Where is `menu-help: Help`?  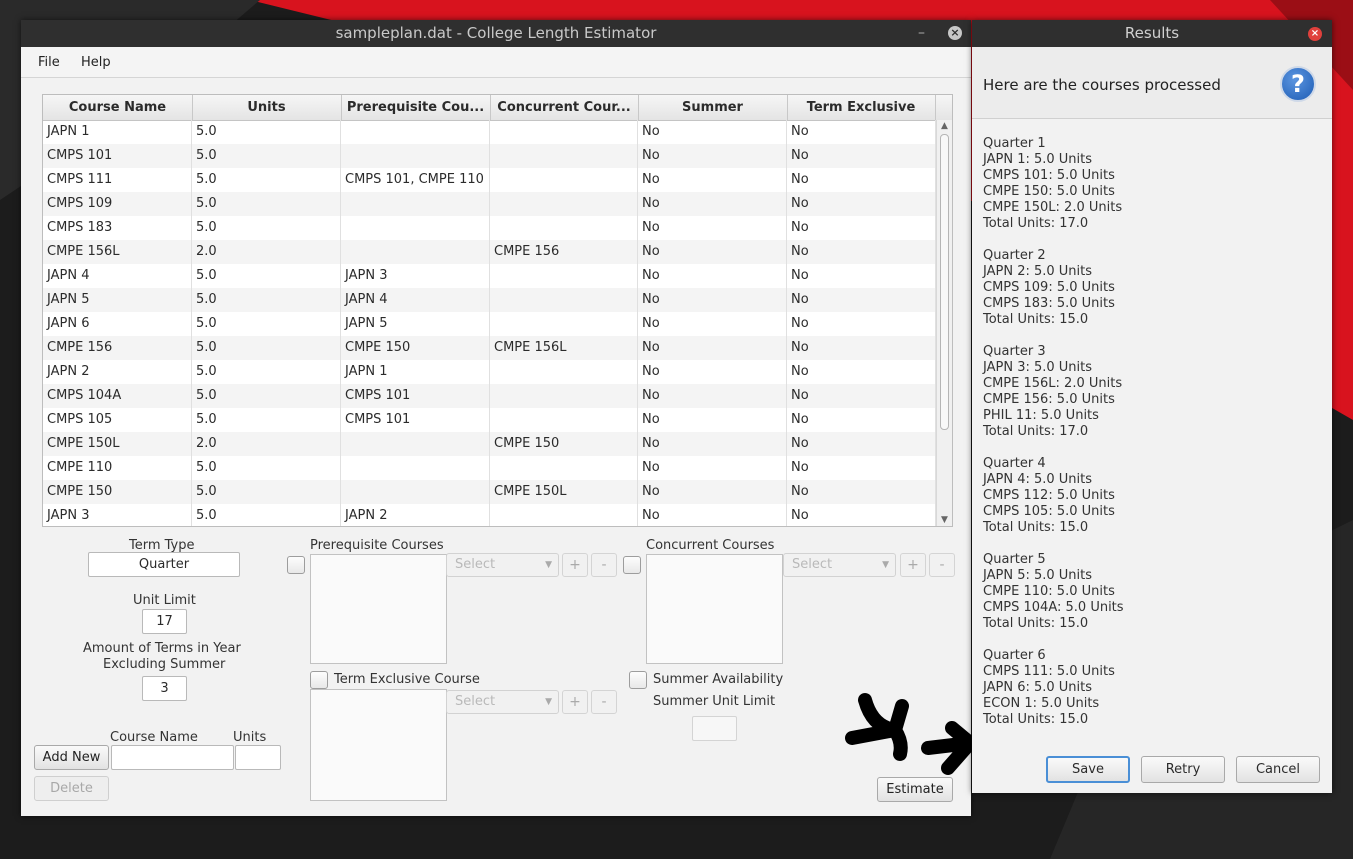
menu-help: Help is located at coordinates (96, 62).